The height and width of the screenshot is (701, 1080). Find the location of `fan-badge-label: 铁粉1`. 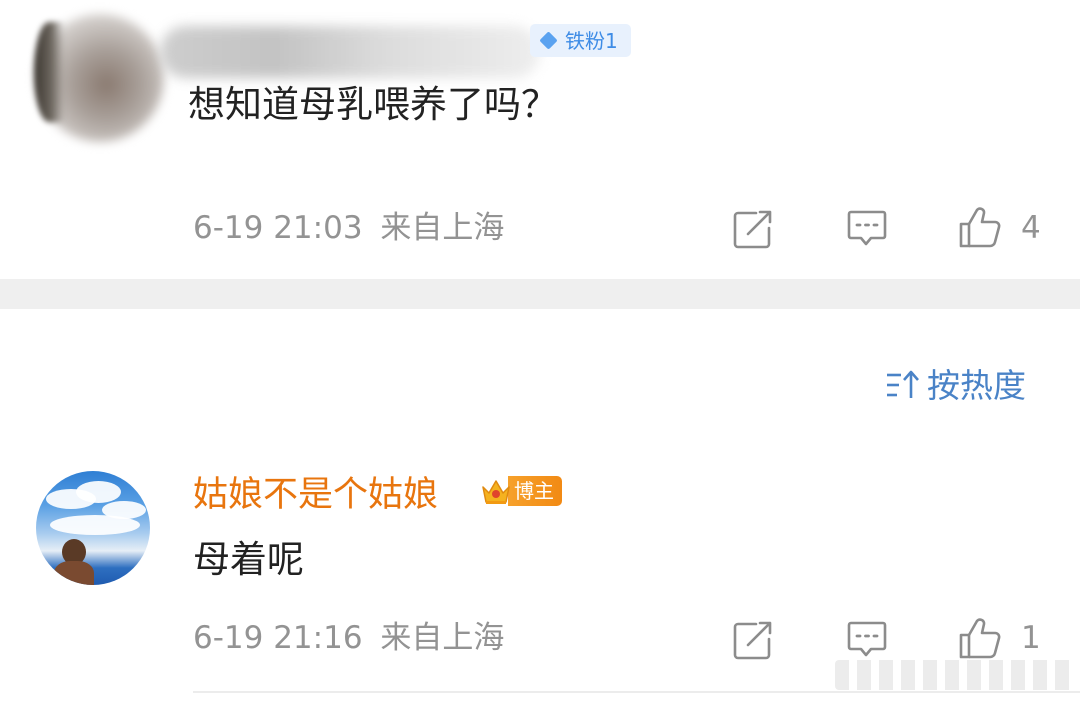

fan-badge-label: 铁粉1 is located at coordinates (591, 40).